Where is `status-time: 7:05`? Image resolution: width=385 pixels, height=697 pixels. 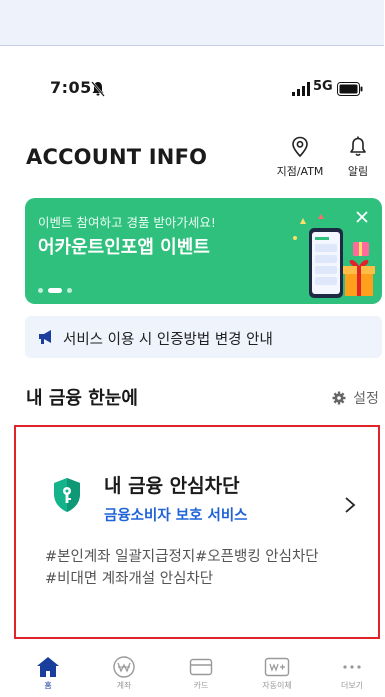 status-time: 7:05 is located at coordinates (71, 87).